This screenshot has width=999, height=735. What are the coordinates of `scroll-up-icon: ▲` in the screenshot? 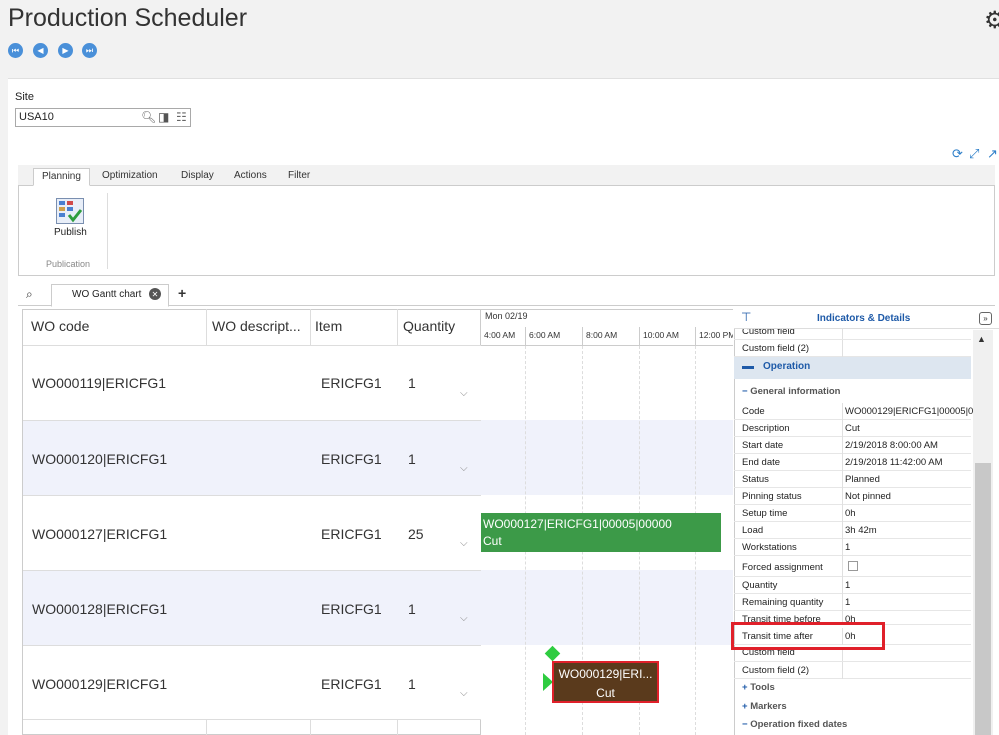 It's located at (981, 339).